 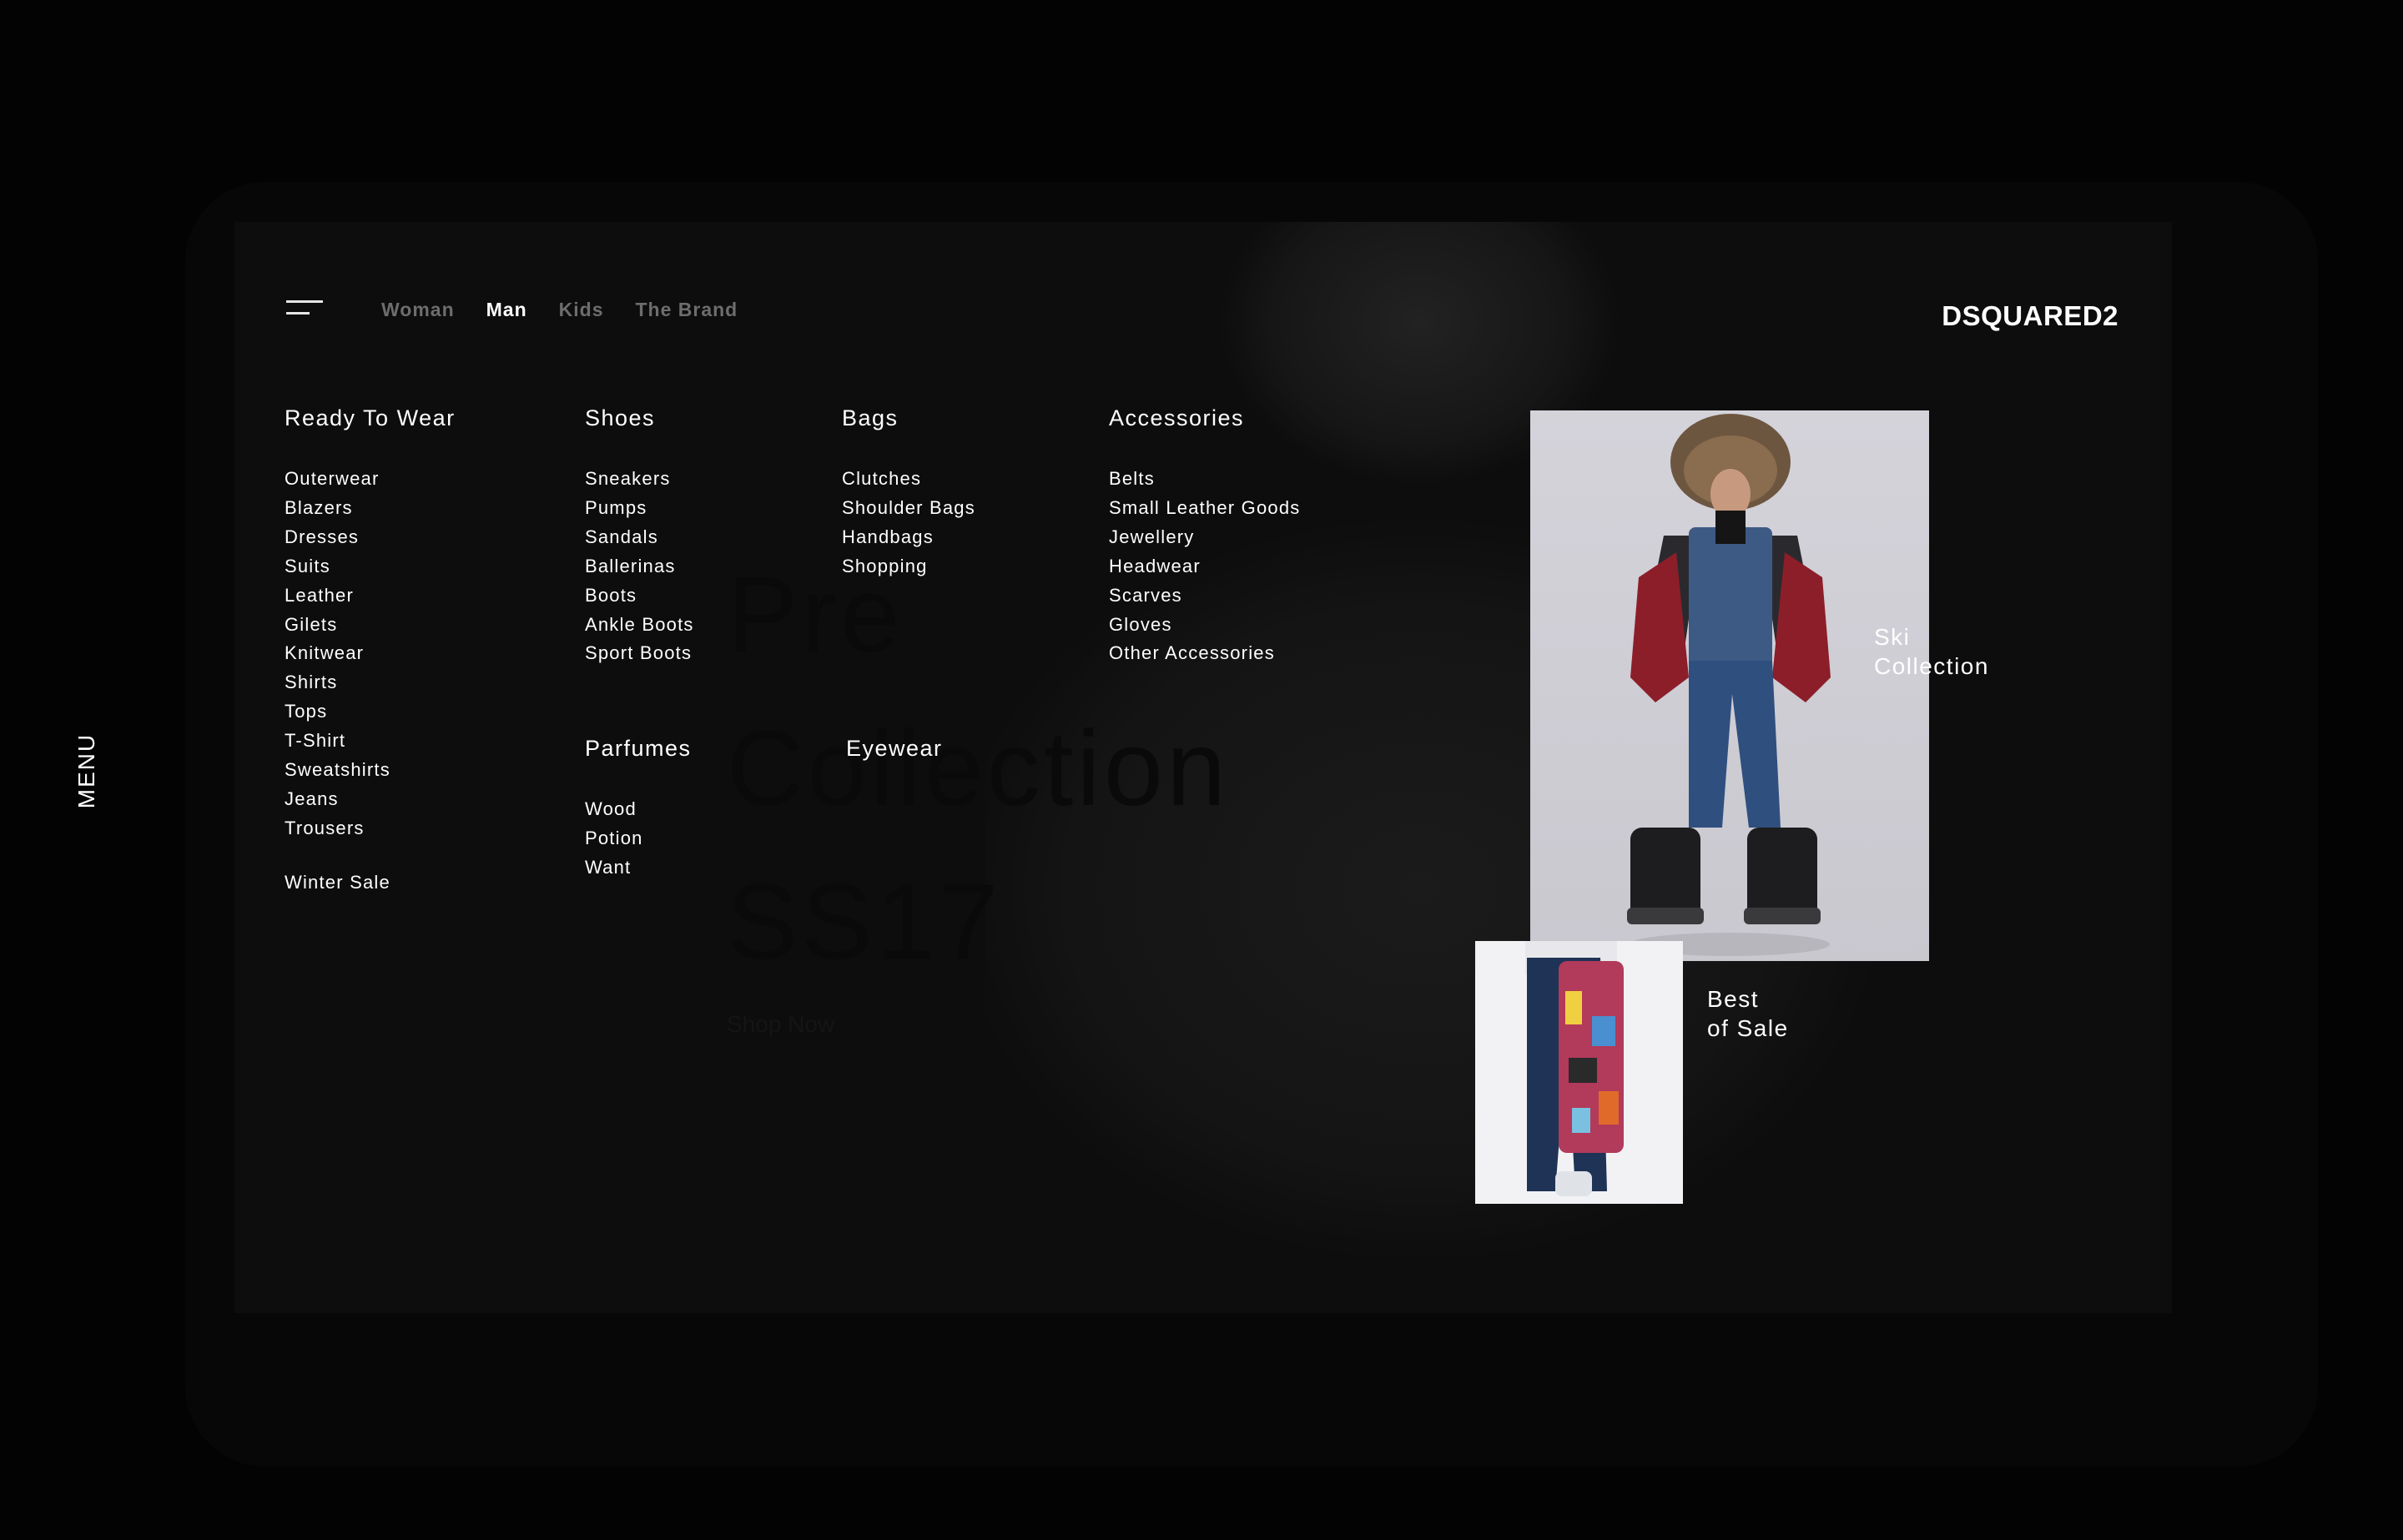 What do you see at coordinates (2030, 316) in the screenshot?
I see `brand-logo: DSQUARED2` at bounding box center [2030, 316].